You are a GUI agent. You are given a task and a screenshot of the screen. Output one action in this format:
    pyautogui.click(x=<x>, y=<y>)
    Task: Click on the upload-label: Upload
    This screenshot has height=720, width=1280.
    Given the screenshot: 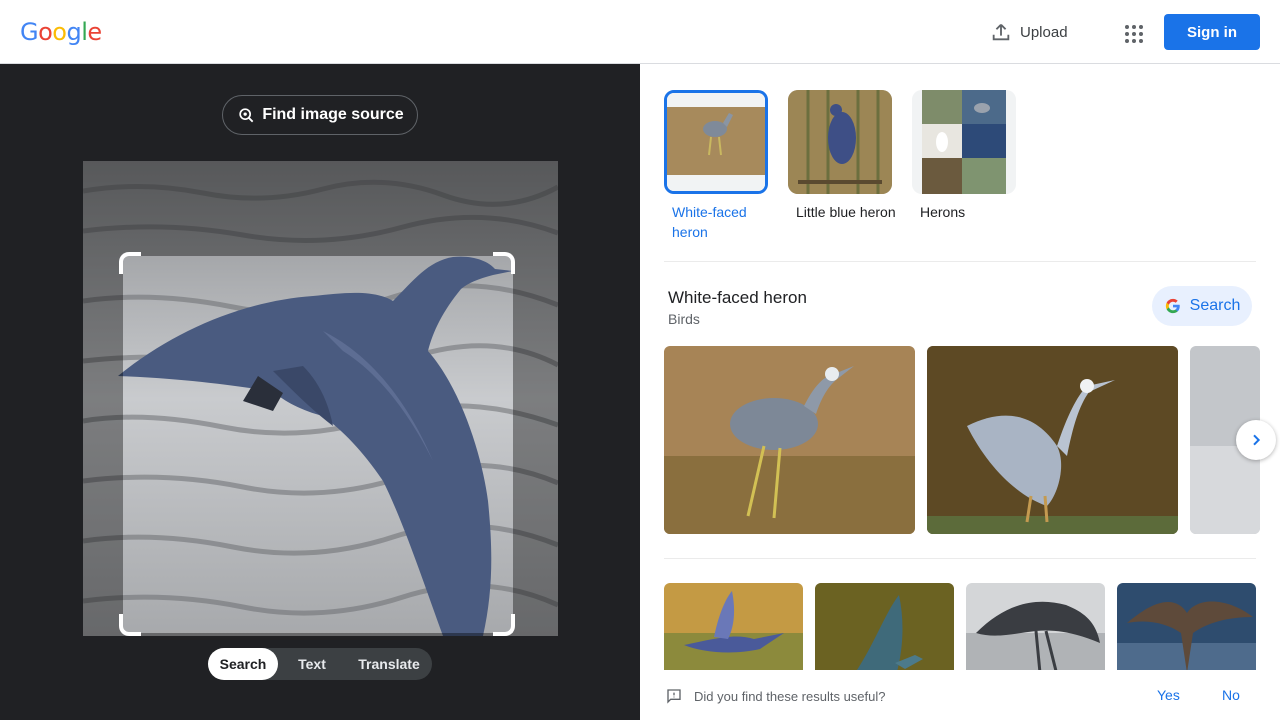 What is the action you would take?
    pyautogui.click(x=1044, y=32)
    